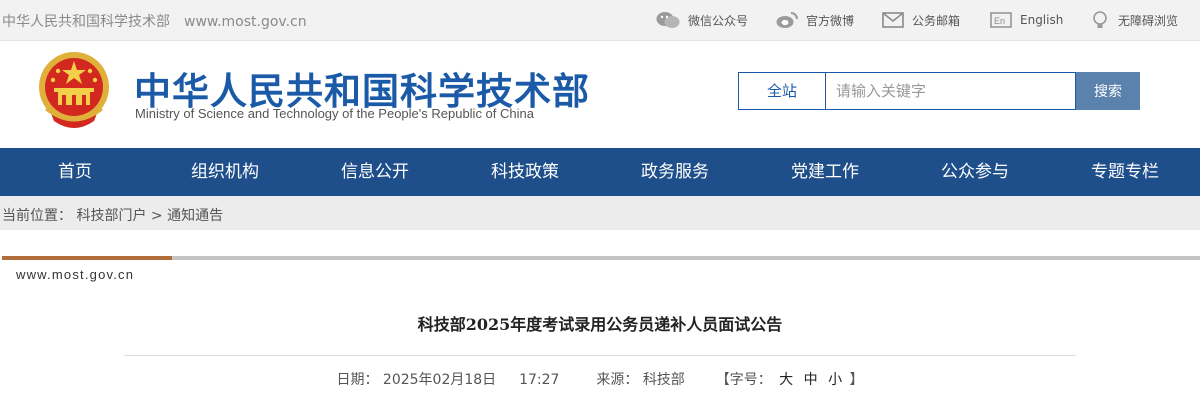 The width and height of the screenshot is (1200, 400). What do you see at coordinates (375, 172) in the screenshot?
I see `nav-item-information-disclosure: 信息公开` at bounding box center [375, 172].